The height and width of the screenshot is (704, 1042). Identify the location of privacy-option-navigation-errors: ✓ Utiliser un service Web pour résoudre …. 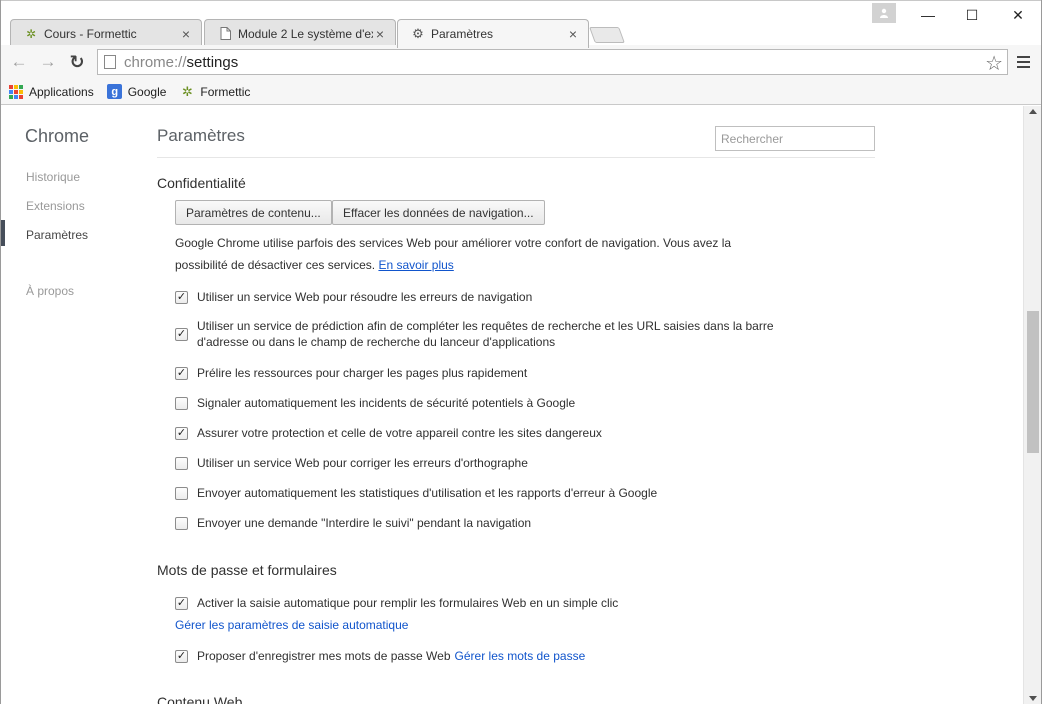
(353, 297).